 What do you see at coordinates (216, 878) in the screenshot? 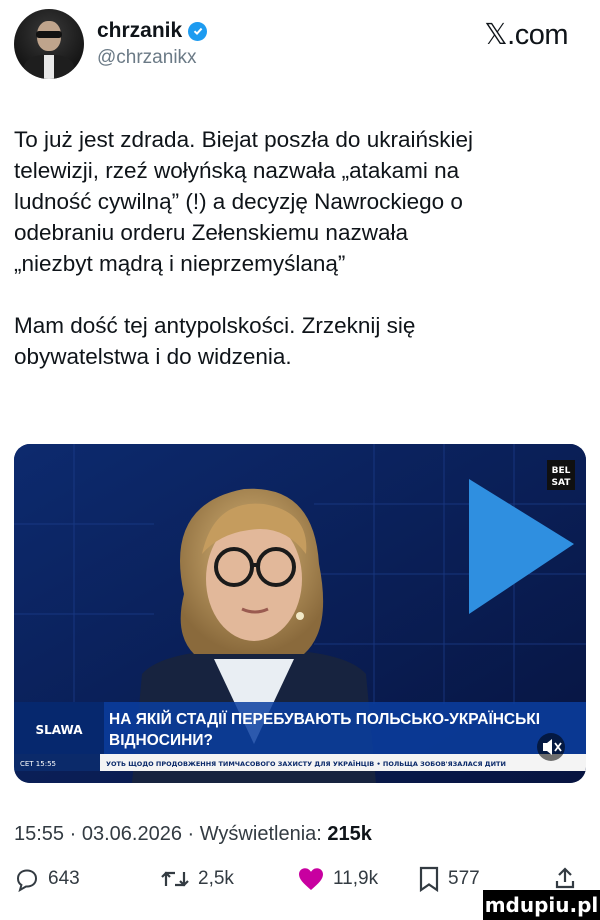
I see `repost-count: 2,5k` at bounding box center [216, 878].